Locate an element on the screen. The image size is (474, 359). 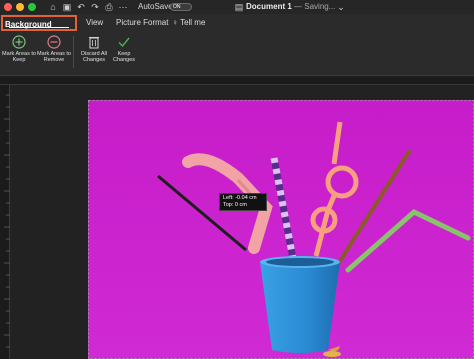
zoom-window-button is located at coordinates (32, 7).